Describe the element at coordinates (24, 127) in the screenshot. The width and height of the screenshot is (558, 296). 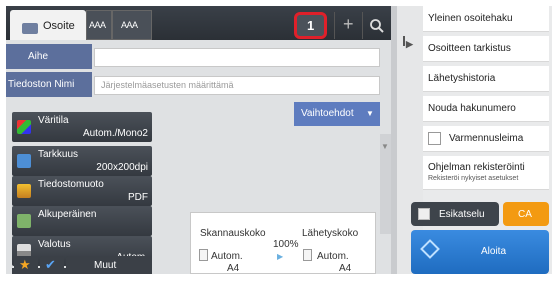
I see `color-mode-icon` at that location.